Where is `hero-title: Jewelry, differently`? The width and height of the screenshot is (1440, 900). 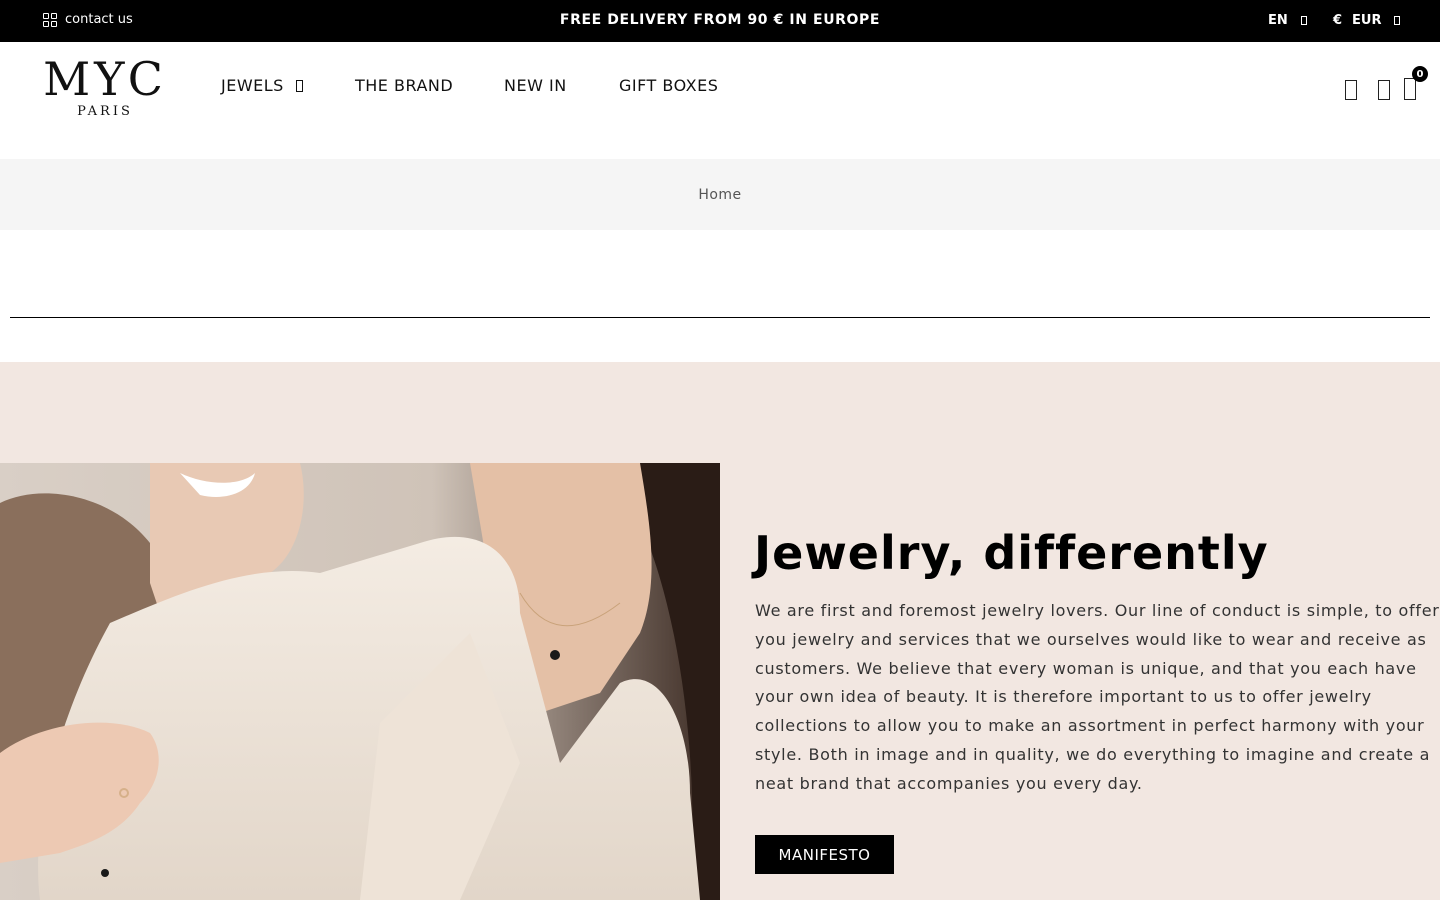 hero-title: Jewelry, differently is located at coordinates (1011, 553).